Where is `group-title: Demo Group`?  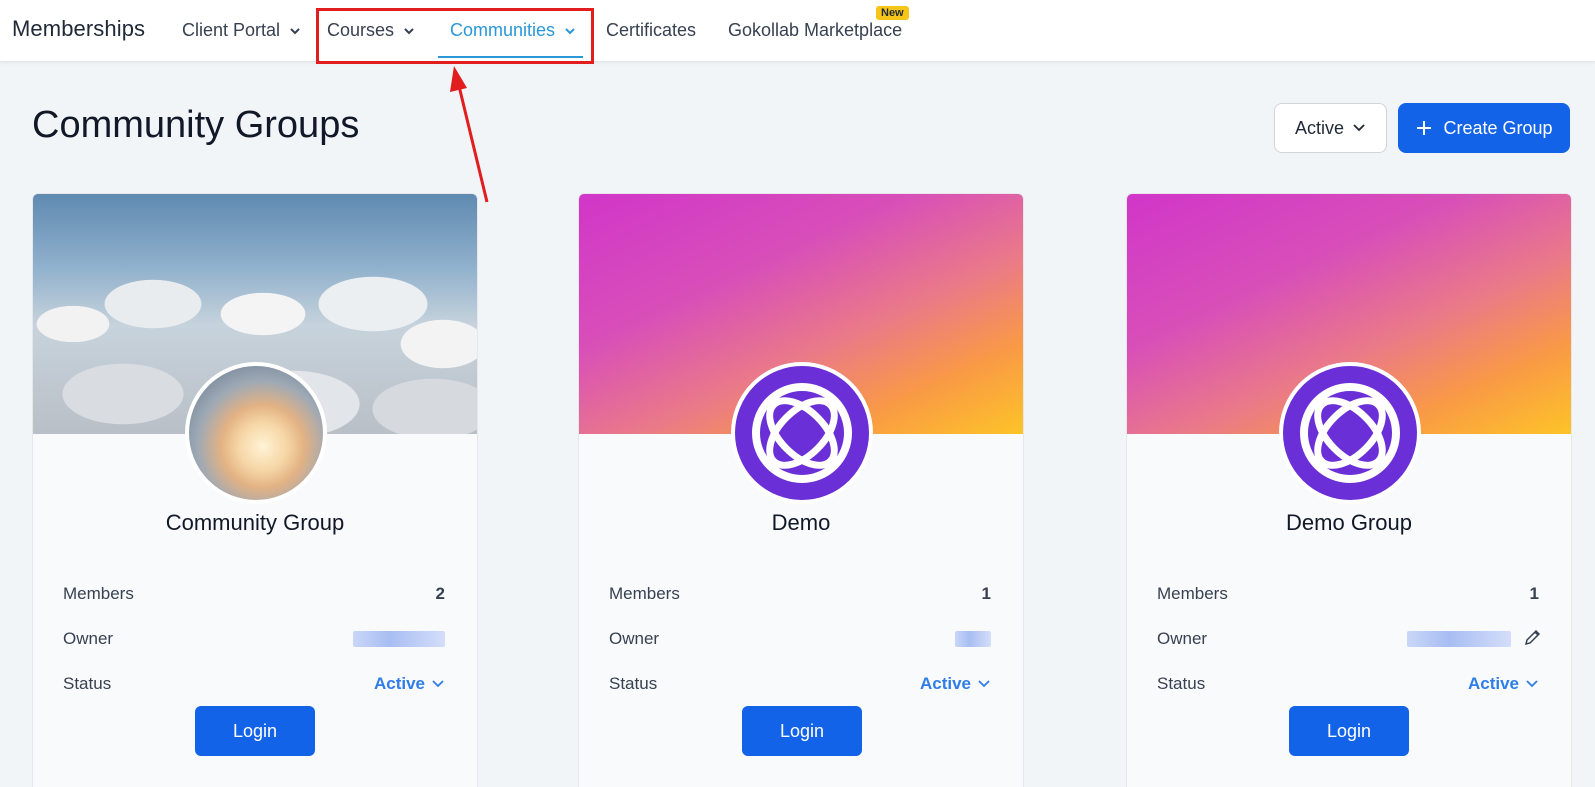 group-title: Demo Group is located at coordinates (1349, 522).